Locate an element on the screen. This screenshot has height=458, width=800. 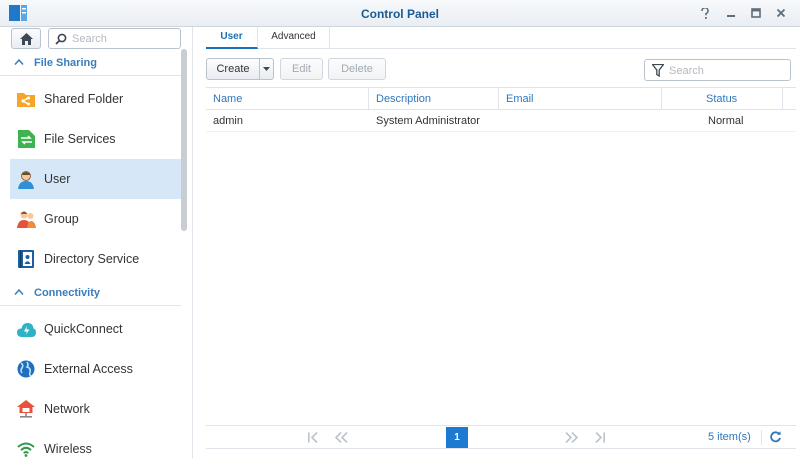
create-button: Create is located at coordinates (233, 69).